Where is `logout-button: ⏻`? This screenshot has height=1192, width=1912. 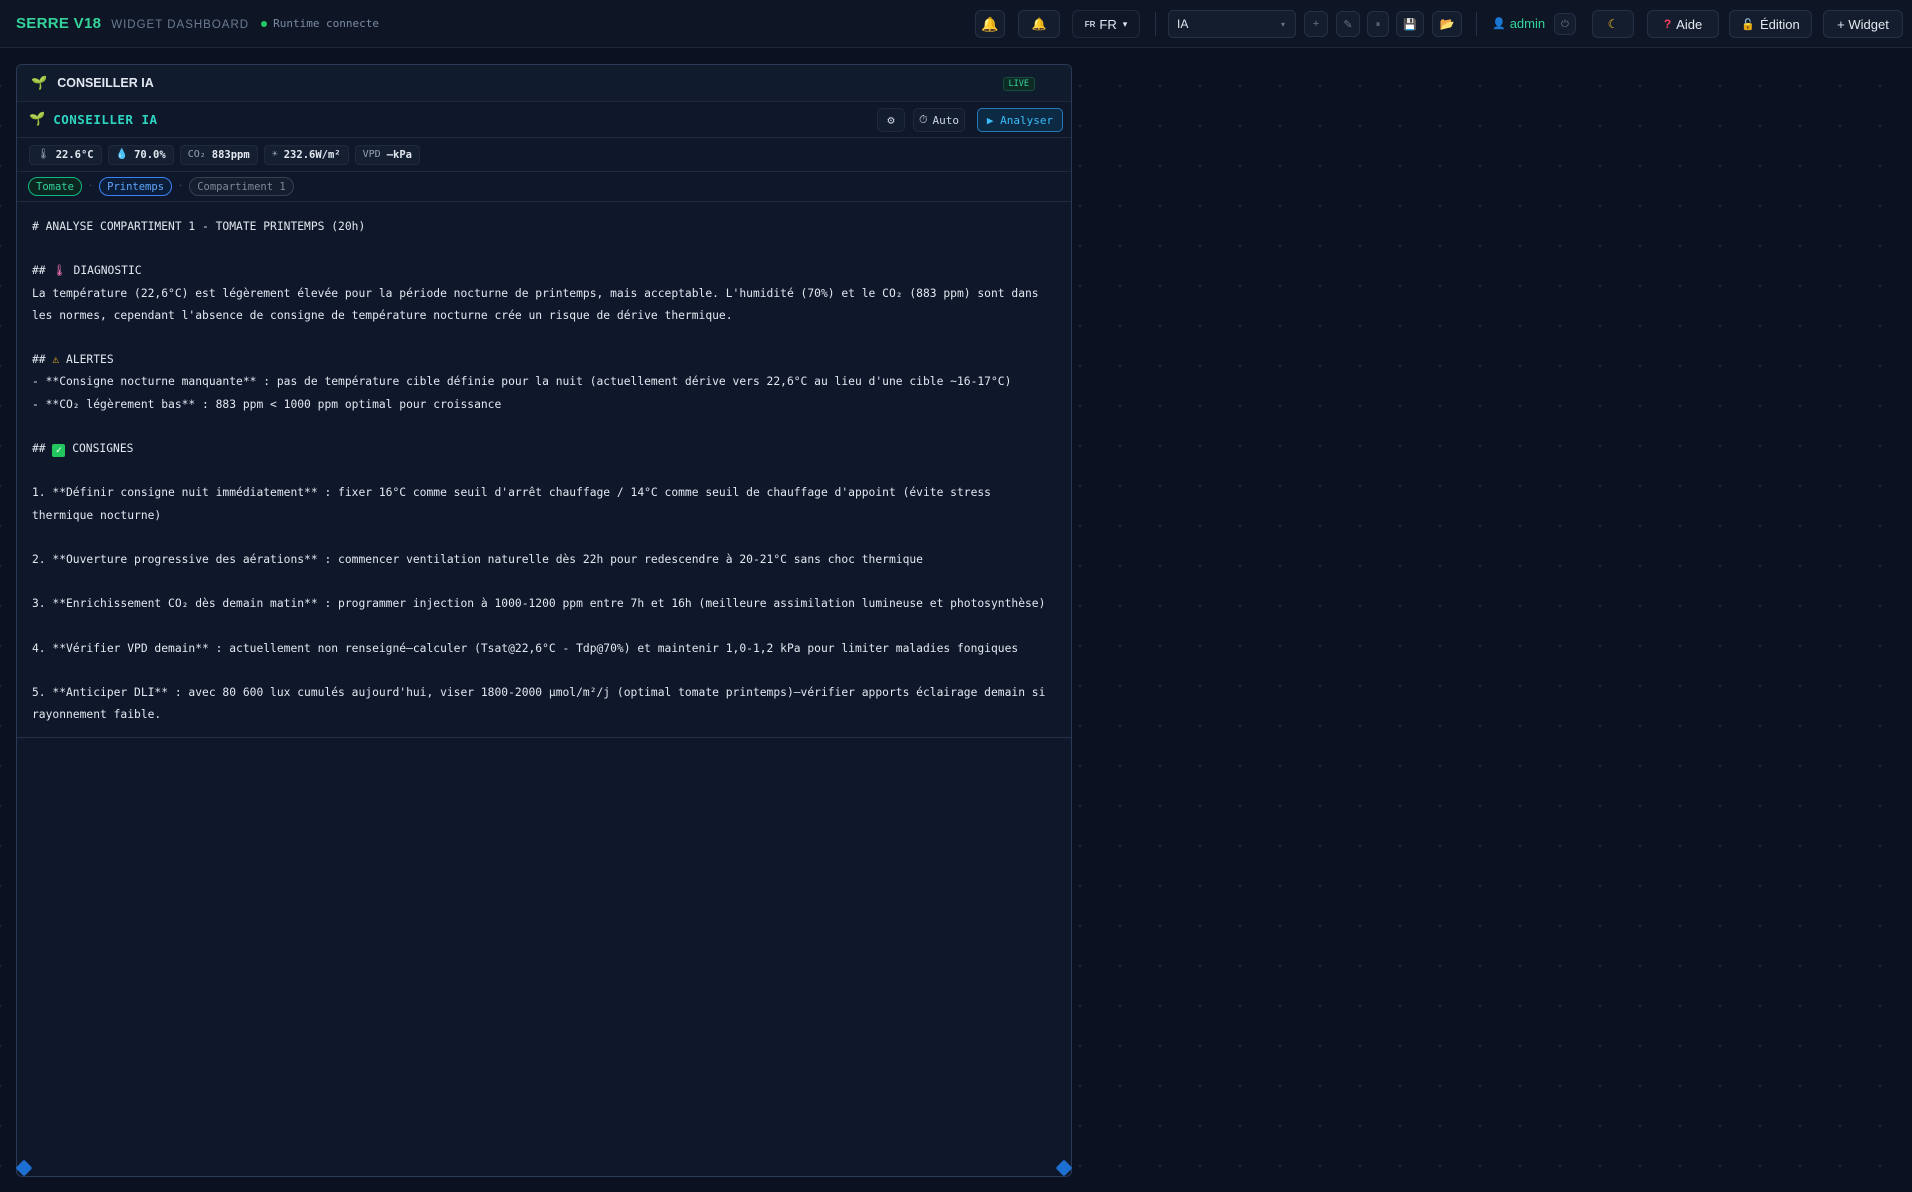
logout-button: ⏻ is located at coordinates (1565, 24).